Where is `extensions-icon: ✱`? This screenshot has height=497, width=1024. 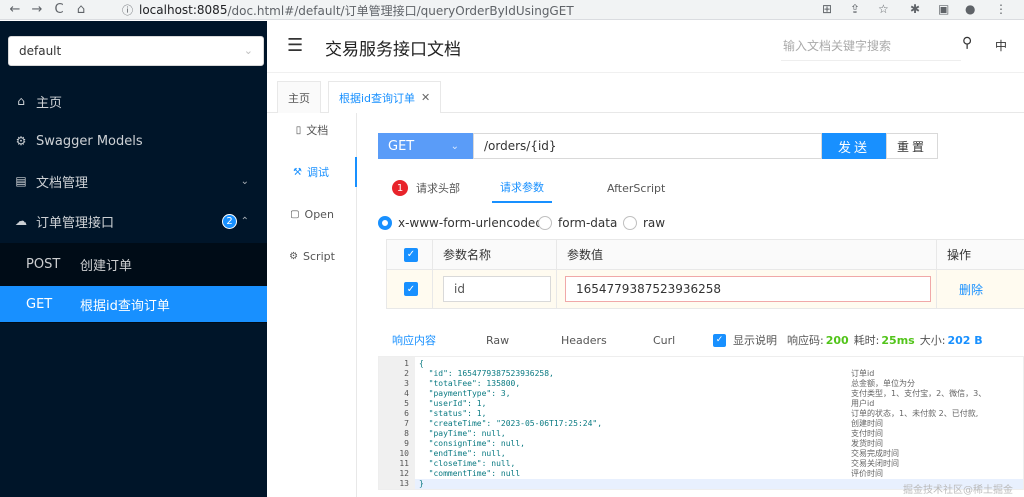
extensions-icon: ✱ is located at coordinates (915, 9).